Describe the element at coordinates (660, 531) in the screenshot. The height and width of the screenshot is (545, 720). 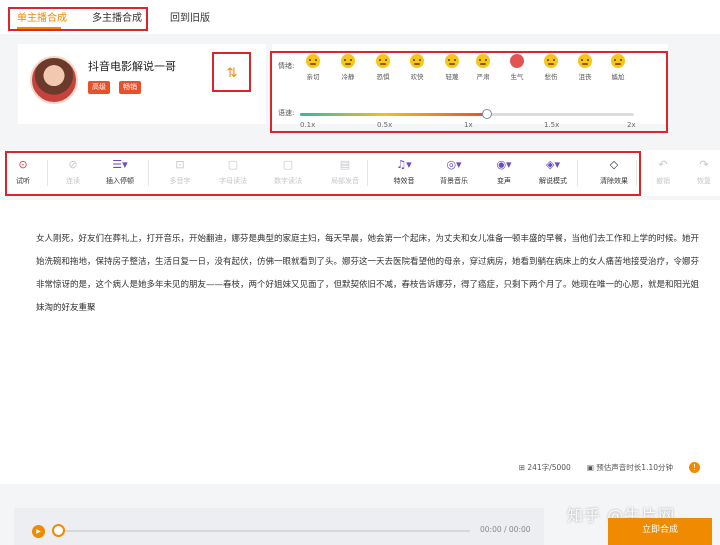
I see `synthesize-button: 立即合成` at that location.